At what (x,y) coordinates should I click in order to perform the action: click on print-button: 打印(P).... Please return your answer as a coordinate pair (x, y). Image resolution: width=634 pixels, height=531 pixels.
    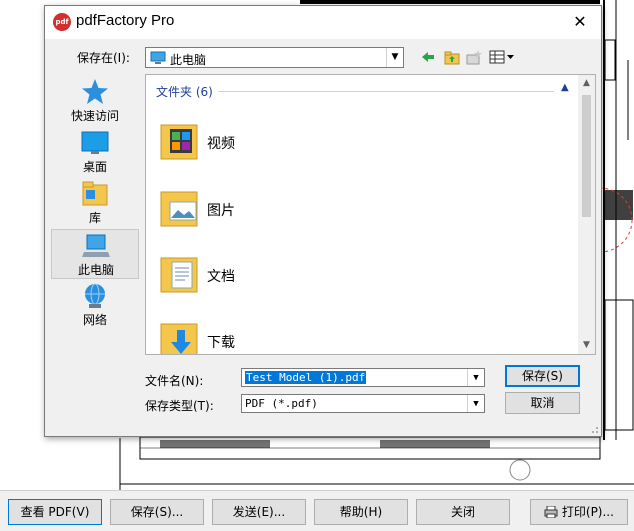
    Looking at the image, I should click on (579, 512).